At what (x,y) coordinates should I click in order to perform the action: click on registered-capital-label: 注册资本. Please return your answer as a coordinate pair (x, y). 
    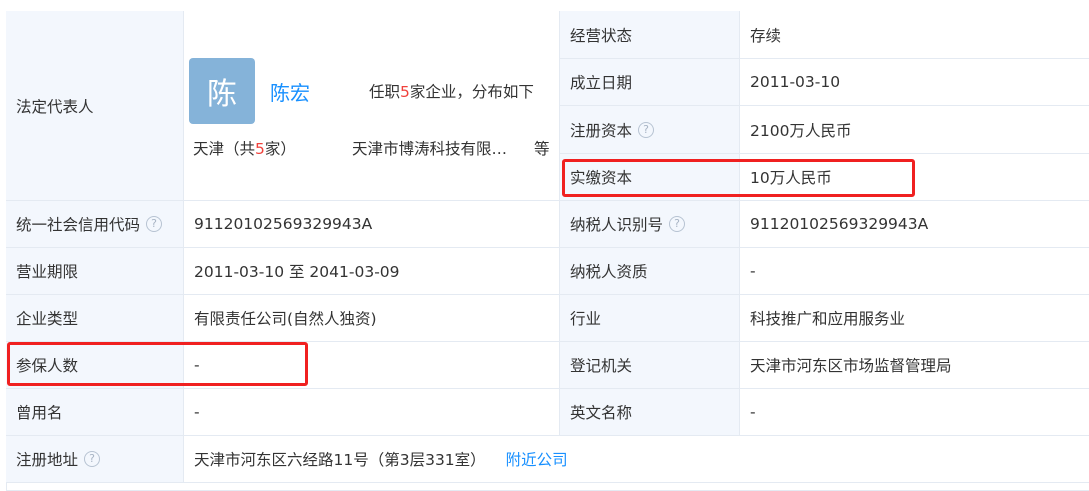
    Looking at the image, I should click on (601, 130).